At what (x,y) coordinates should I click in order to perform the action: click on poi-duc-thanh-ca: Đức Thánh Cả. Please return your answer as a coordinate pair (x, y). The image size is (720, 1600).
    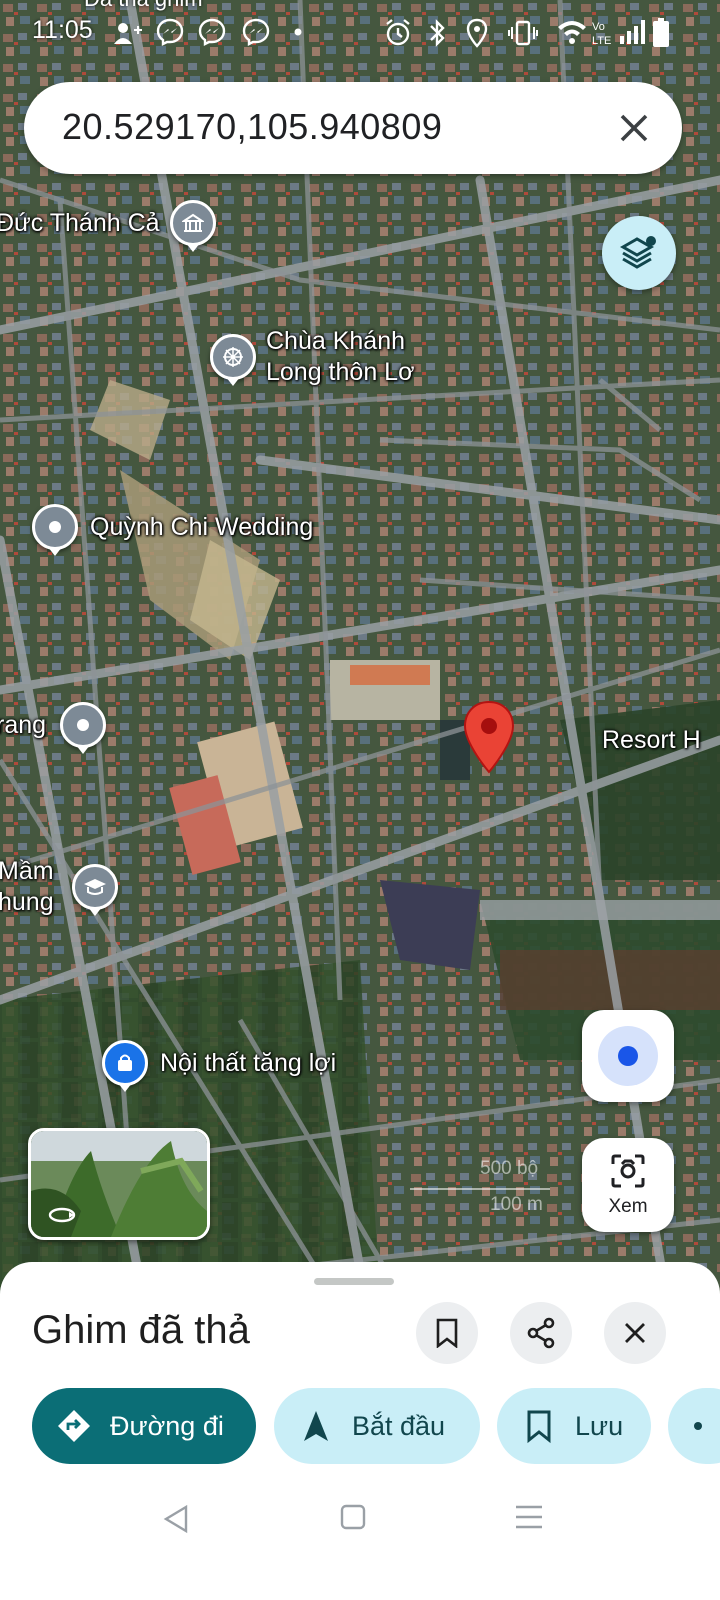
    Looking at the image, I should click on (108, 223).